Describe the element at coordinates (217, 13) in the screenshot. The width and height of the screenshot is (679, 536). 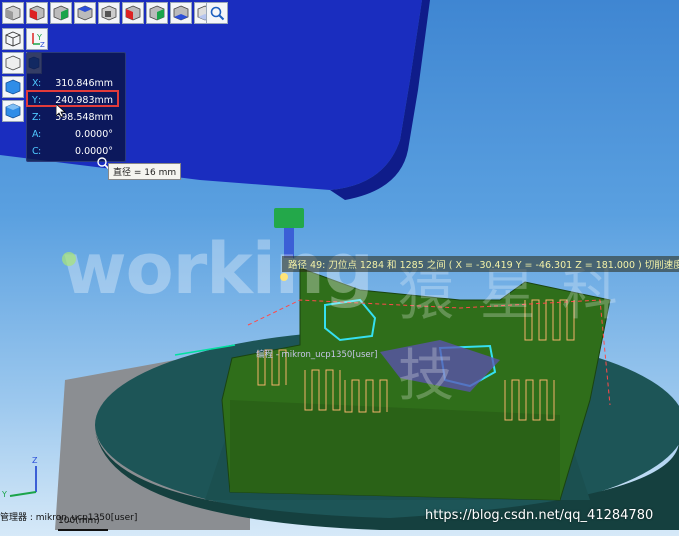
I see `zoom-fit-icon` at that location.